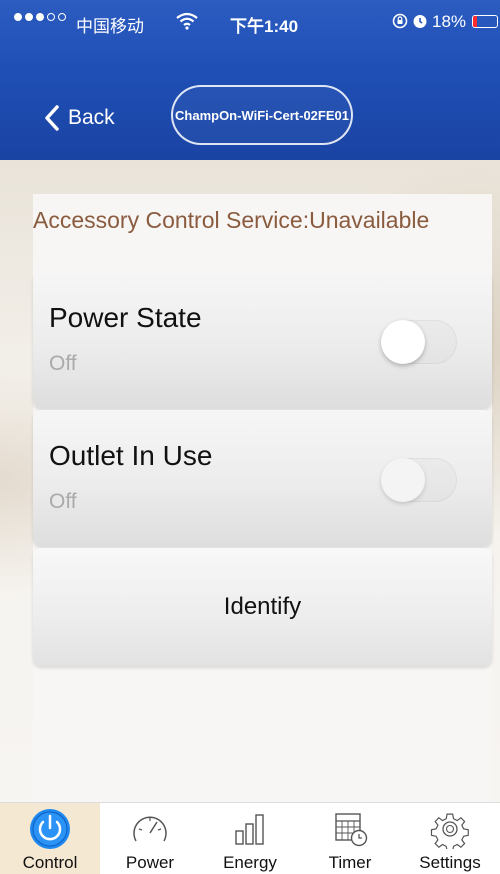 The width and height of the screenshot is (500, 874). Describe the element at coordinates (350, 829) in the screenshot. I see `calendar-clock-icon` at that location.